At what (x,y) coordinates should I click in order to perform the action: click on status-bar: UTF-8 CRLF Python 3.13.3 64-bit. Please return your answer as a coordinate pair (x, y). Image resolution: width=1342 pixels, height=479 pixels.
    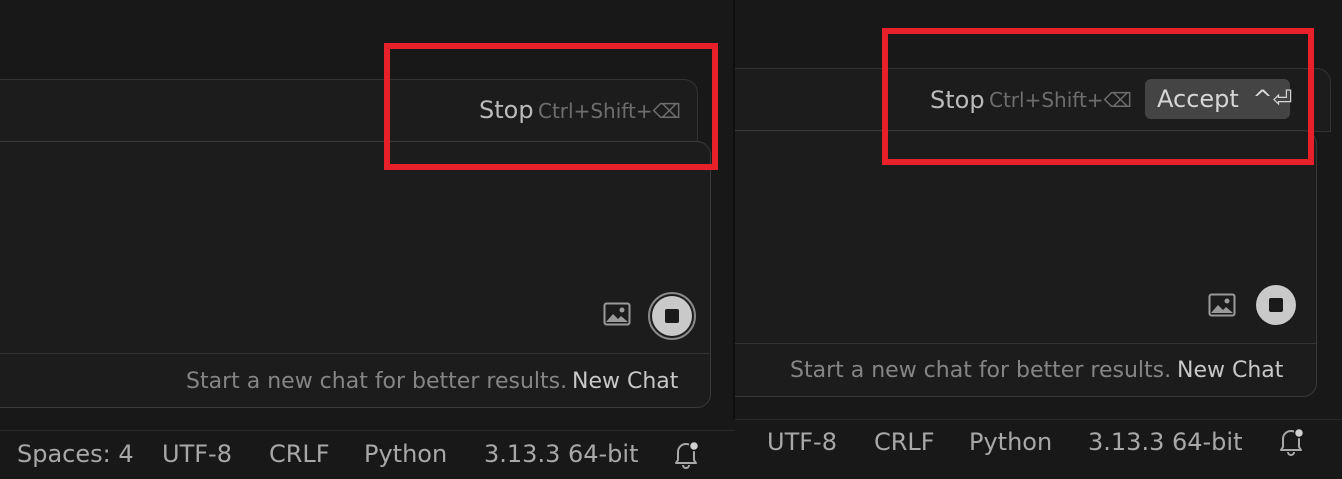
    Looking at the image, I should click on (1038, 449).